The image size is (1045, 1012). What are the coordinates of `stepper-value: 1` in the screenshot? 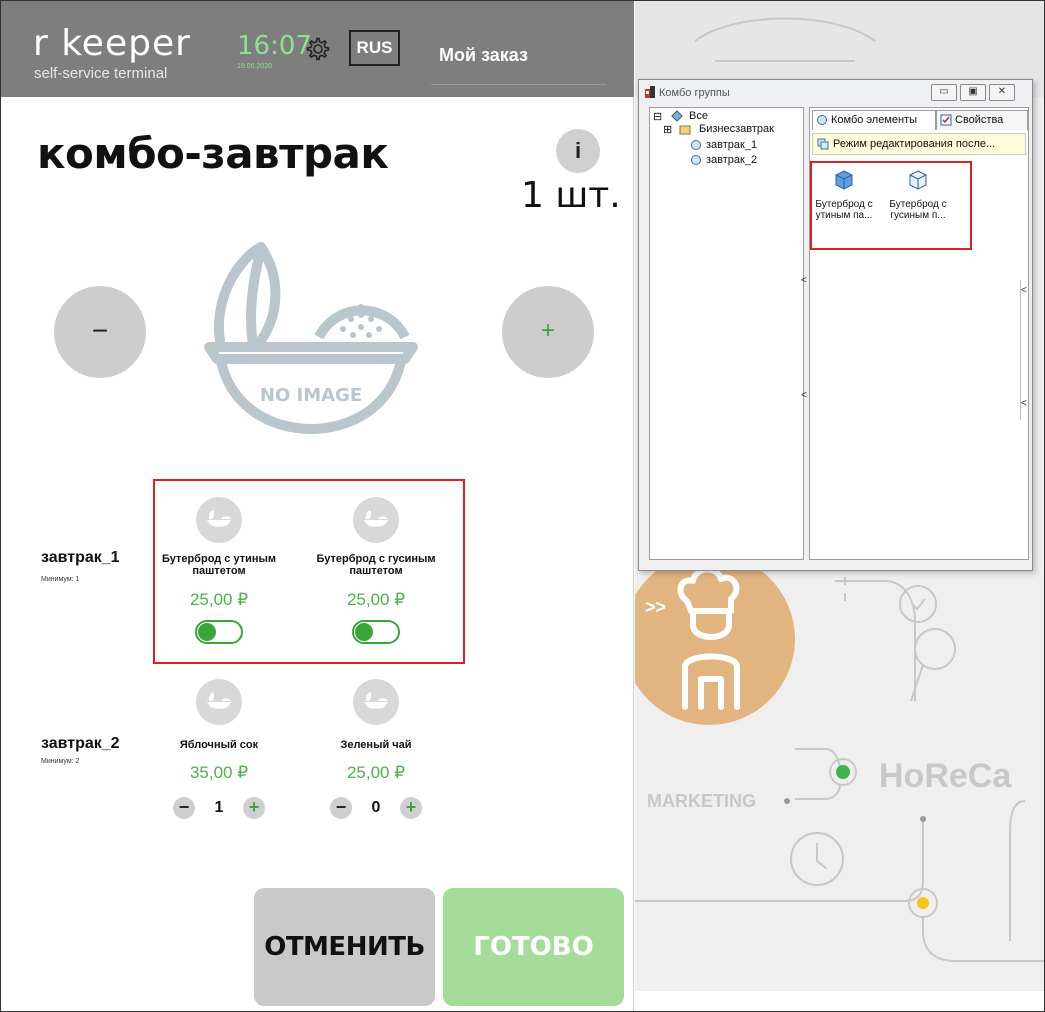 It's located at (219, 807).